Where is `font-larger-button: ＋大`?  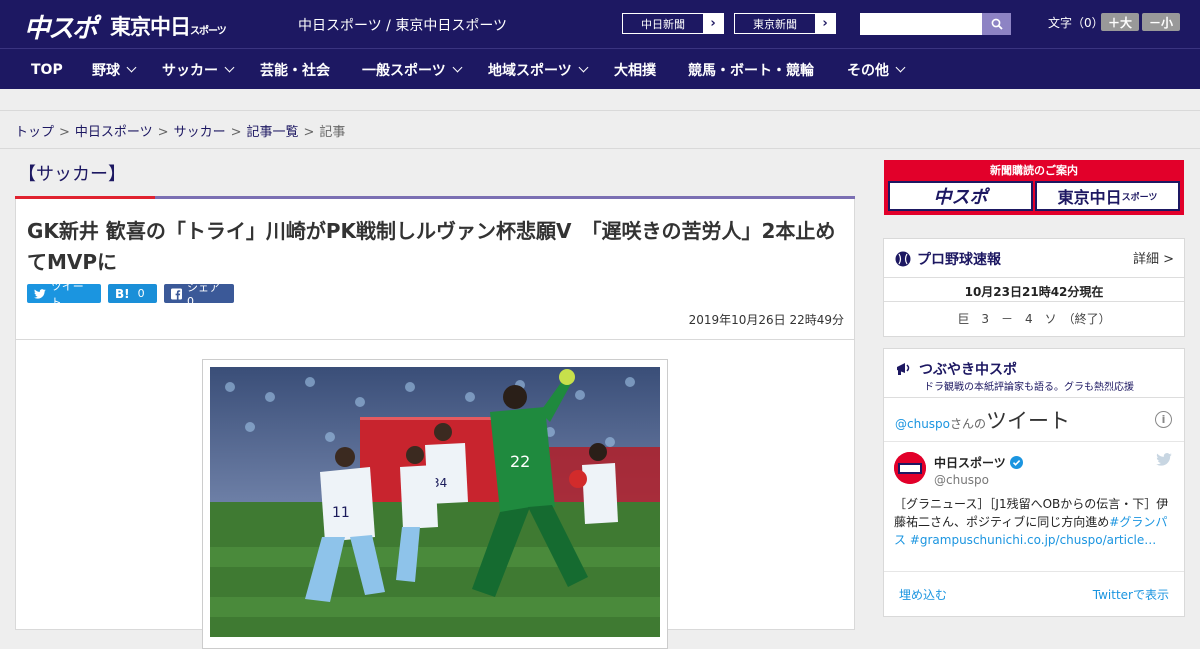 font-larger-button: ＋大 is located at coordinates (1120, 22).